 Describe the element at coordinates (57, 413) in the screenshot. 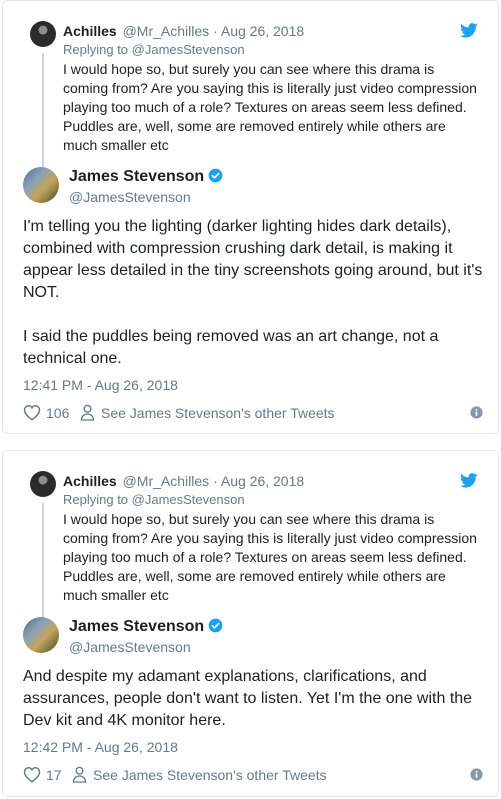

I see `like-count: 106` at that location.